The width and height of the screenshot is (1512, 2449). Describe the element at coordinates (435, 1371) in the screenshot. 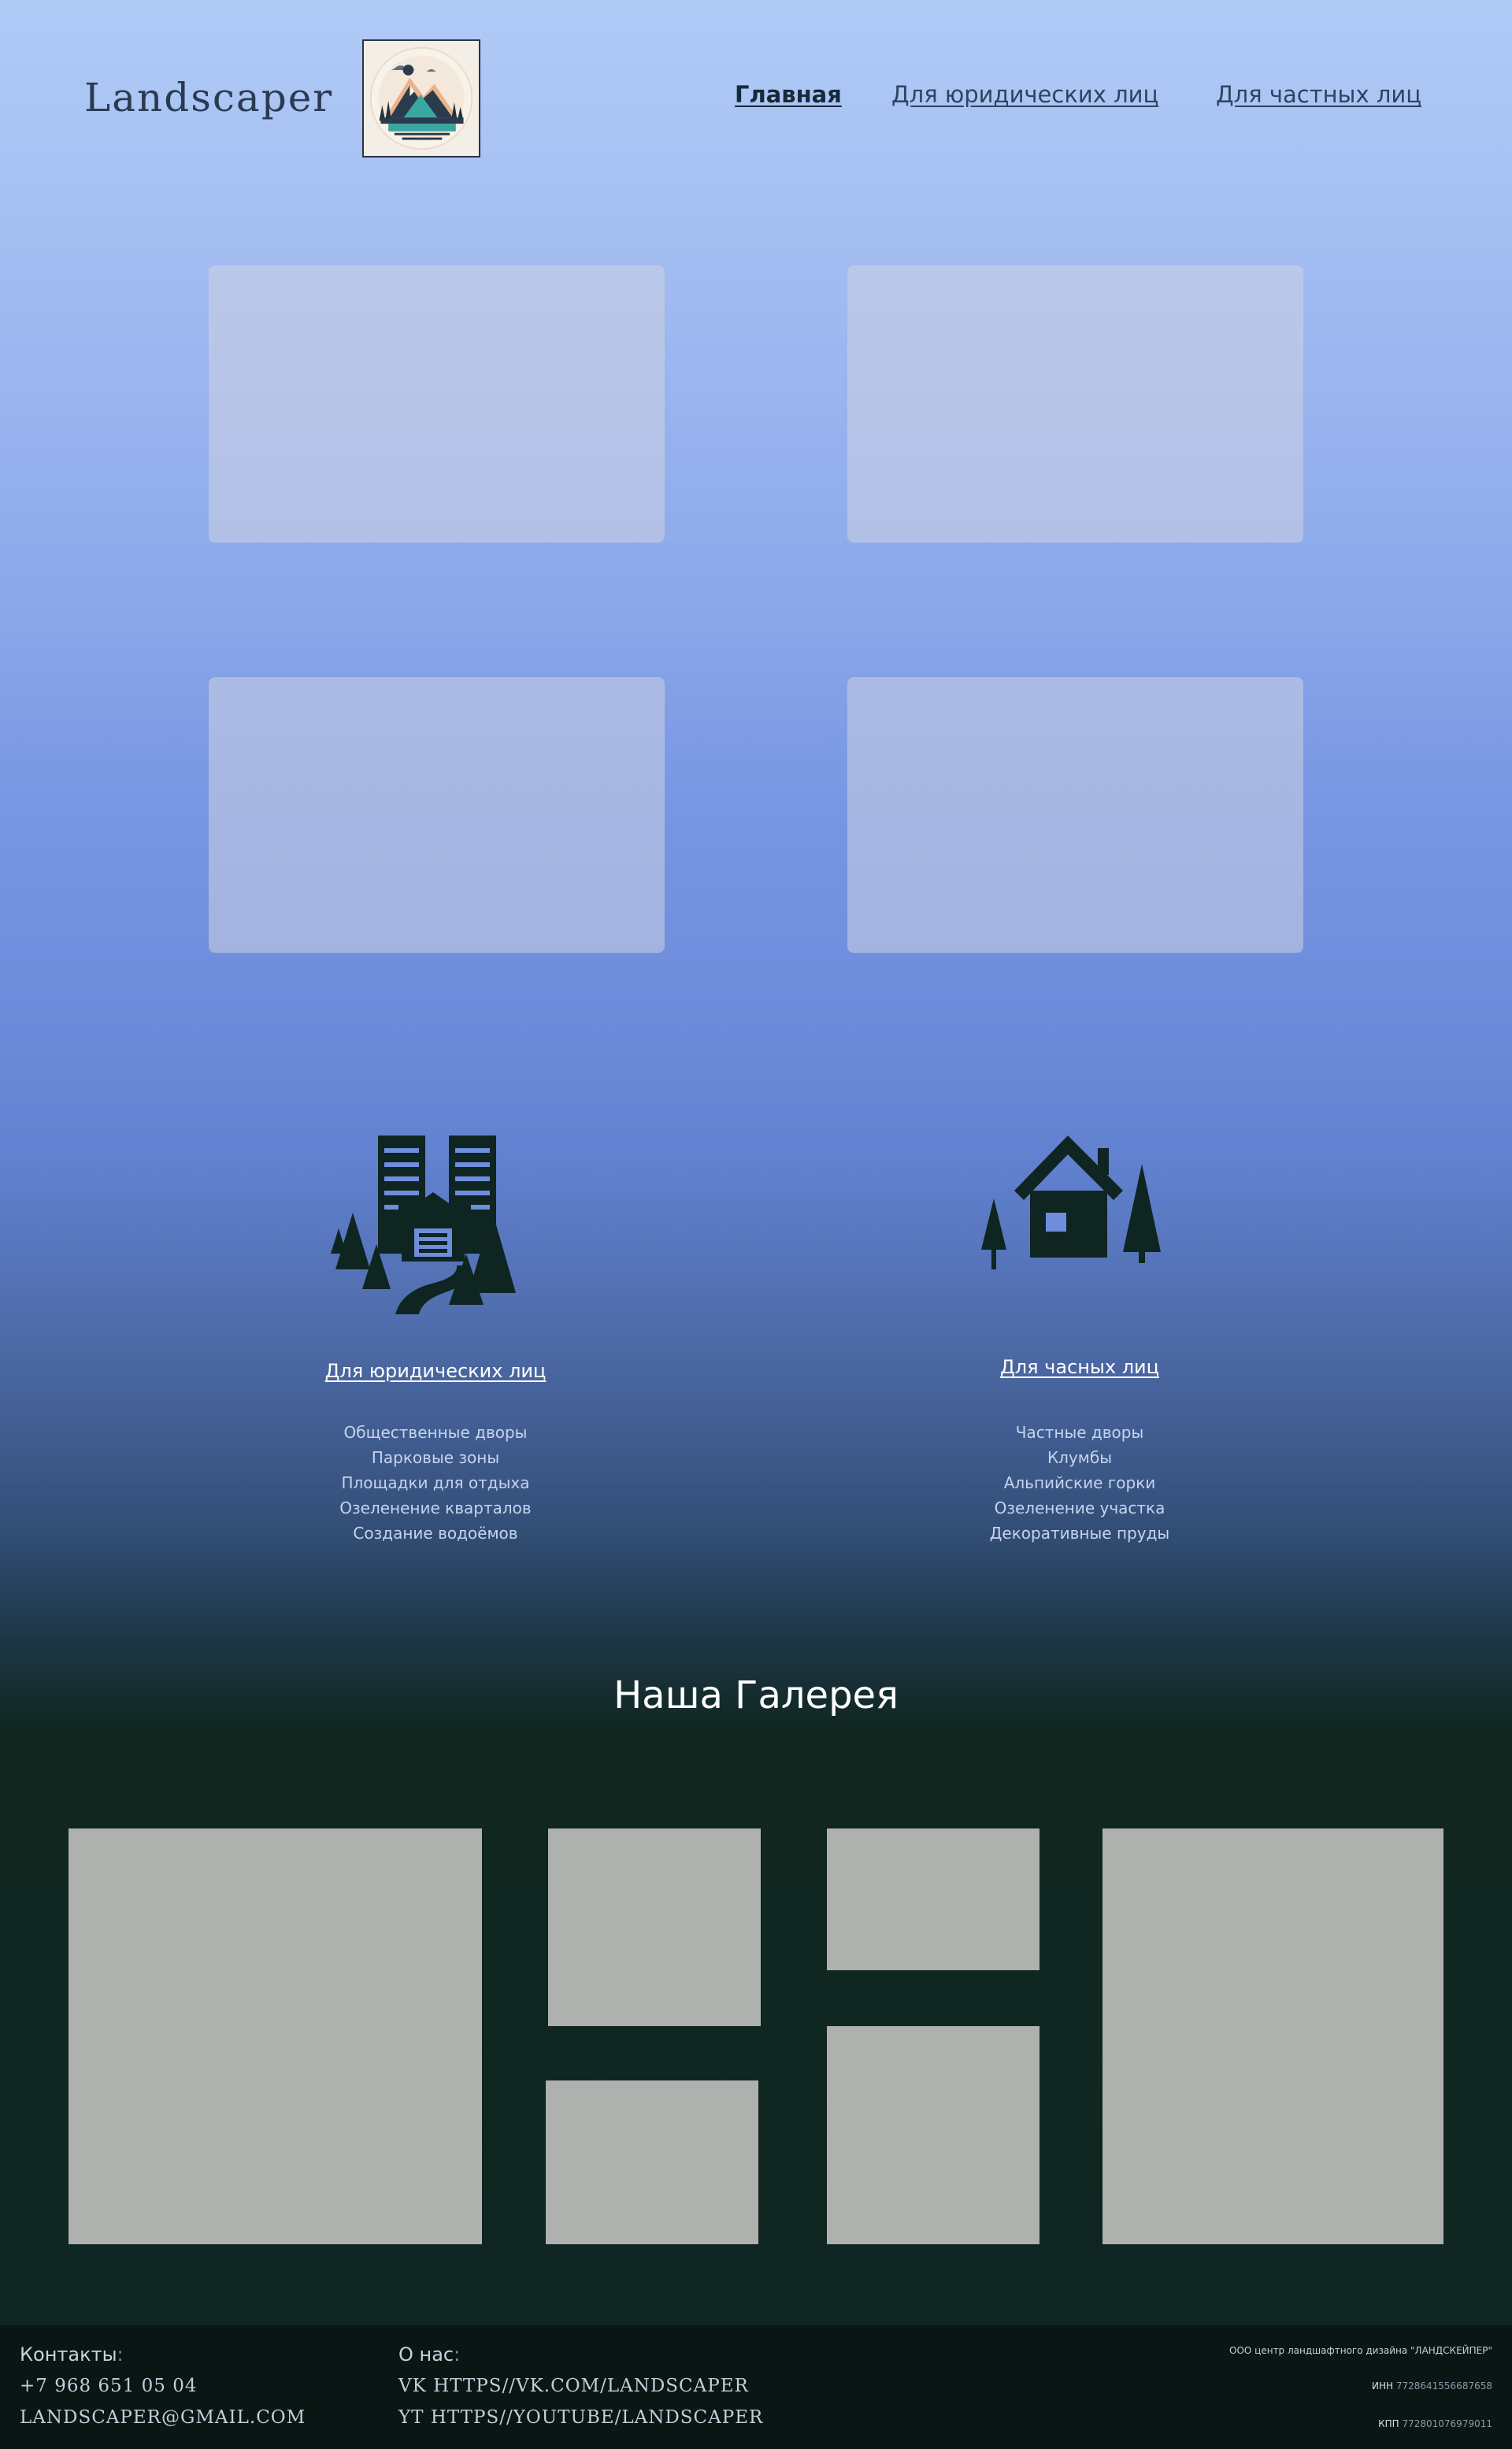

I see `business-services-link: Для юридических лиц` at that location.